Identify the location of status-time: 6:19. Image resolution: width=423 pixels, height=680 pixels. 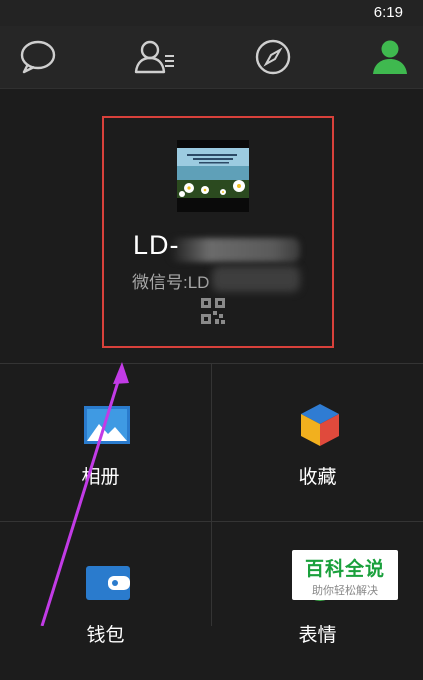
(388, 12).